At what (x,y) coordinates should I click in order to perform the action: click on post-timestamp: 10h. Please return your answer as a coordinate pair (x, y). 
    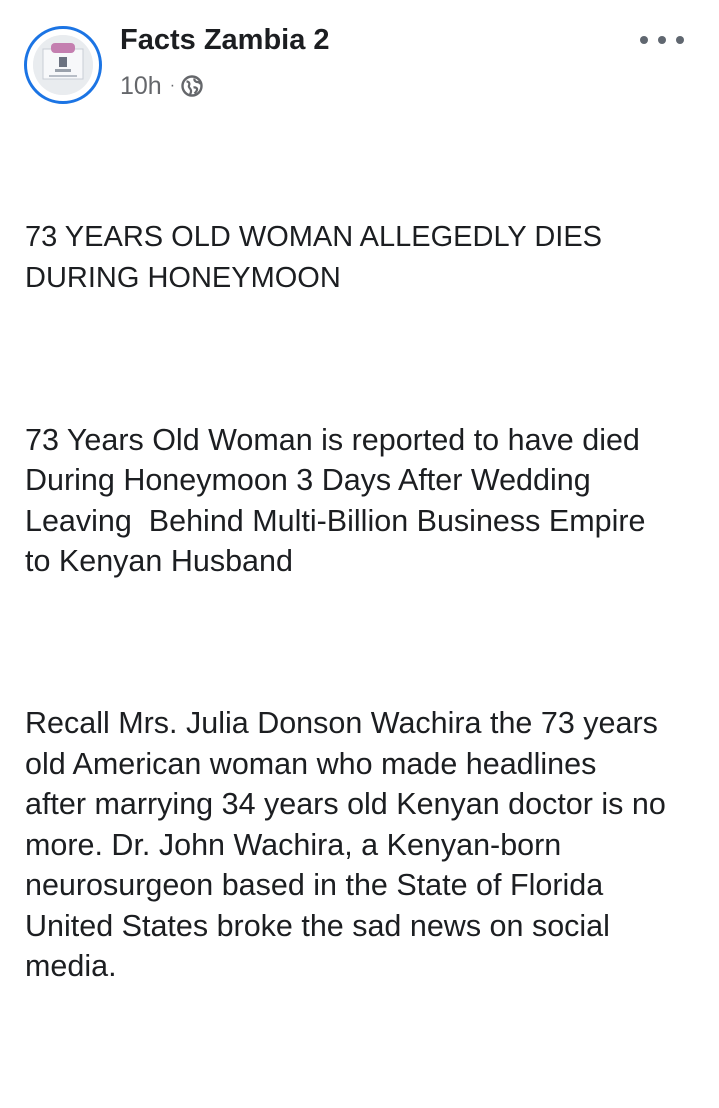
    Looking at the image, I should click on (141, 86).